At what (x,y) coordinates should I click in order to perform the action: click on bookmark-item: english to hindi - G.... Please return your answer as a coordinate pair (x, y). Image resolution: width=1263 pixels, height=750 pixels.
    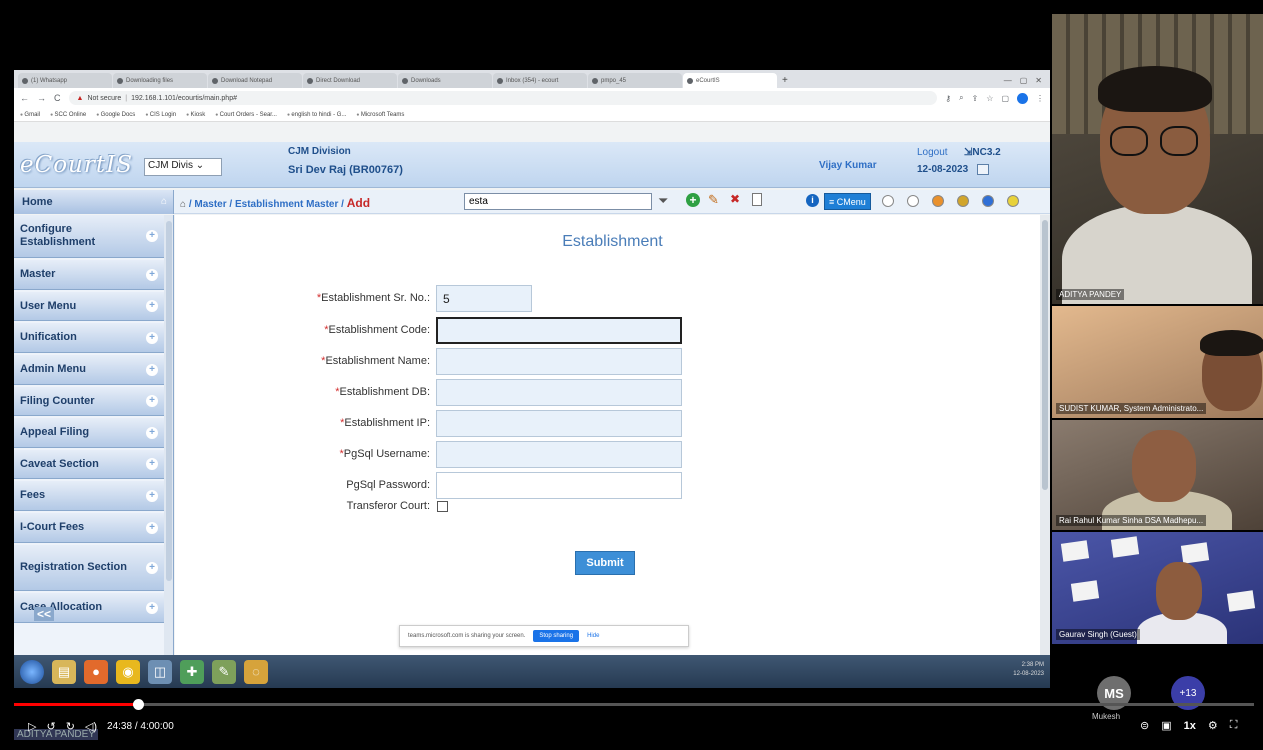
    Looking at the image, I should click on (316, 115).